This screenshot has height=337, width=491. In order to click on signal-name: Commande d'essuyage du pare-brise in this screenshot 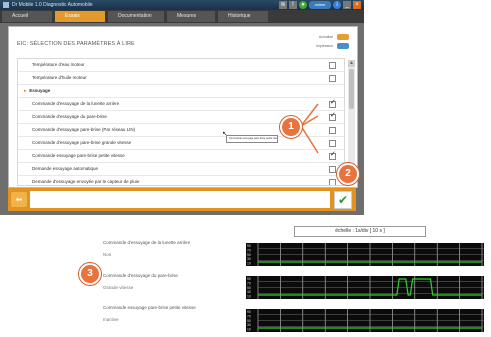, I will do `click(140, 275)`.